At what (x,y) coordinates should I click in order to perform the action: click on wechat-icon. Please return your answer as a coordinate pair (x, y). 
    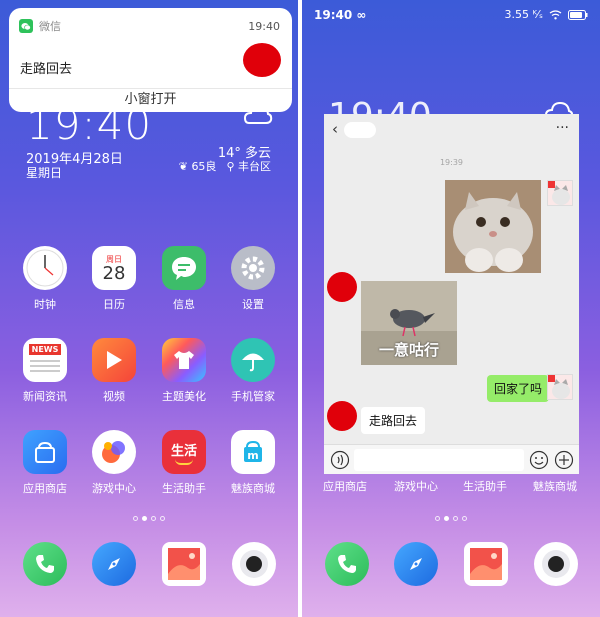
    Looking at the image, I should click on (26, 26).